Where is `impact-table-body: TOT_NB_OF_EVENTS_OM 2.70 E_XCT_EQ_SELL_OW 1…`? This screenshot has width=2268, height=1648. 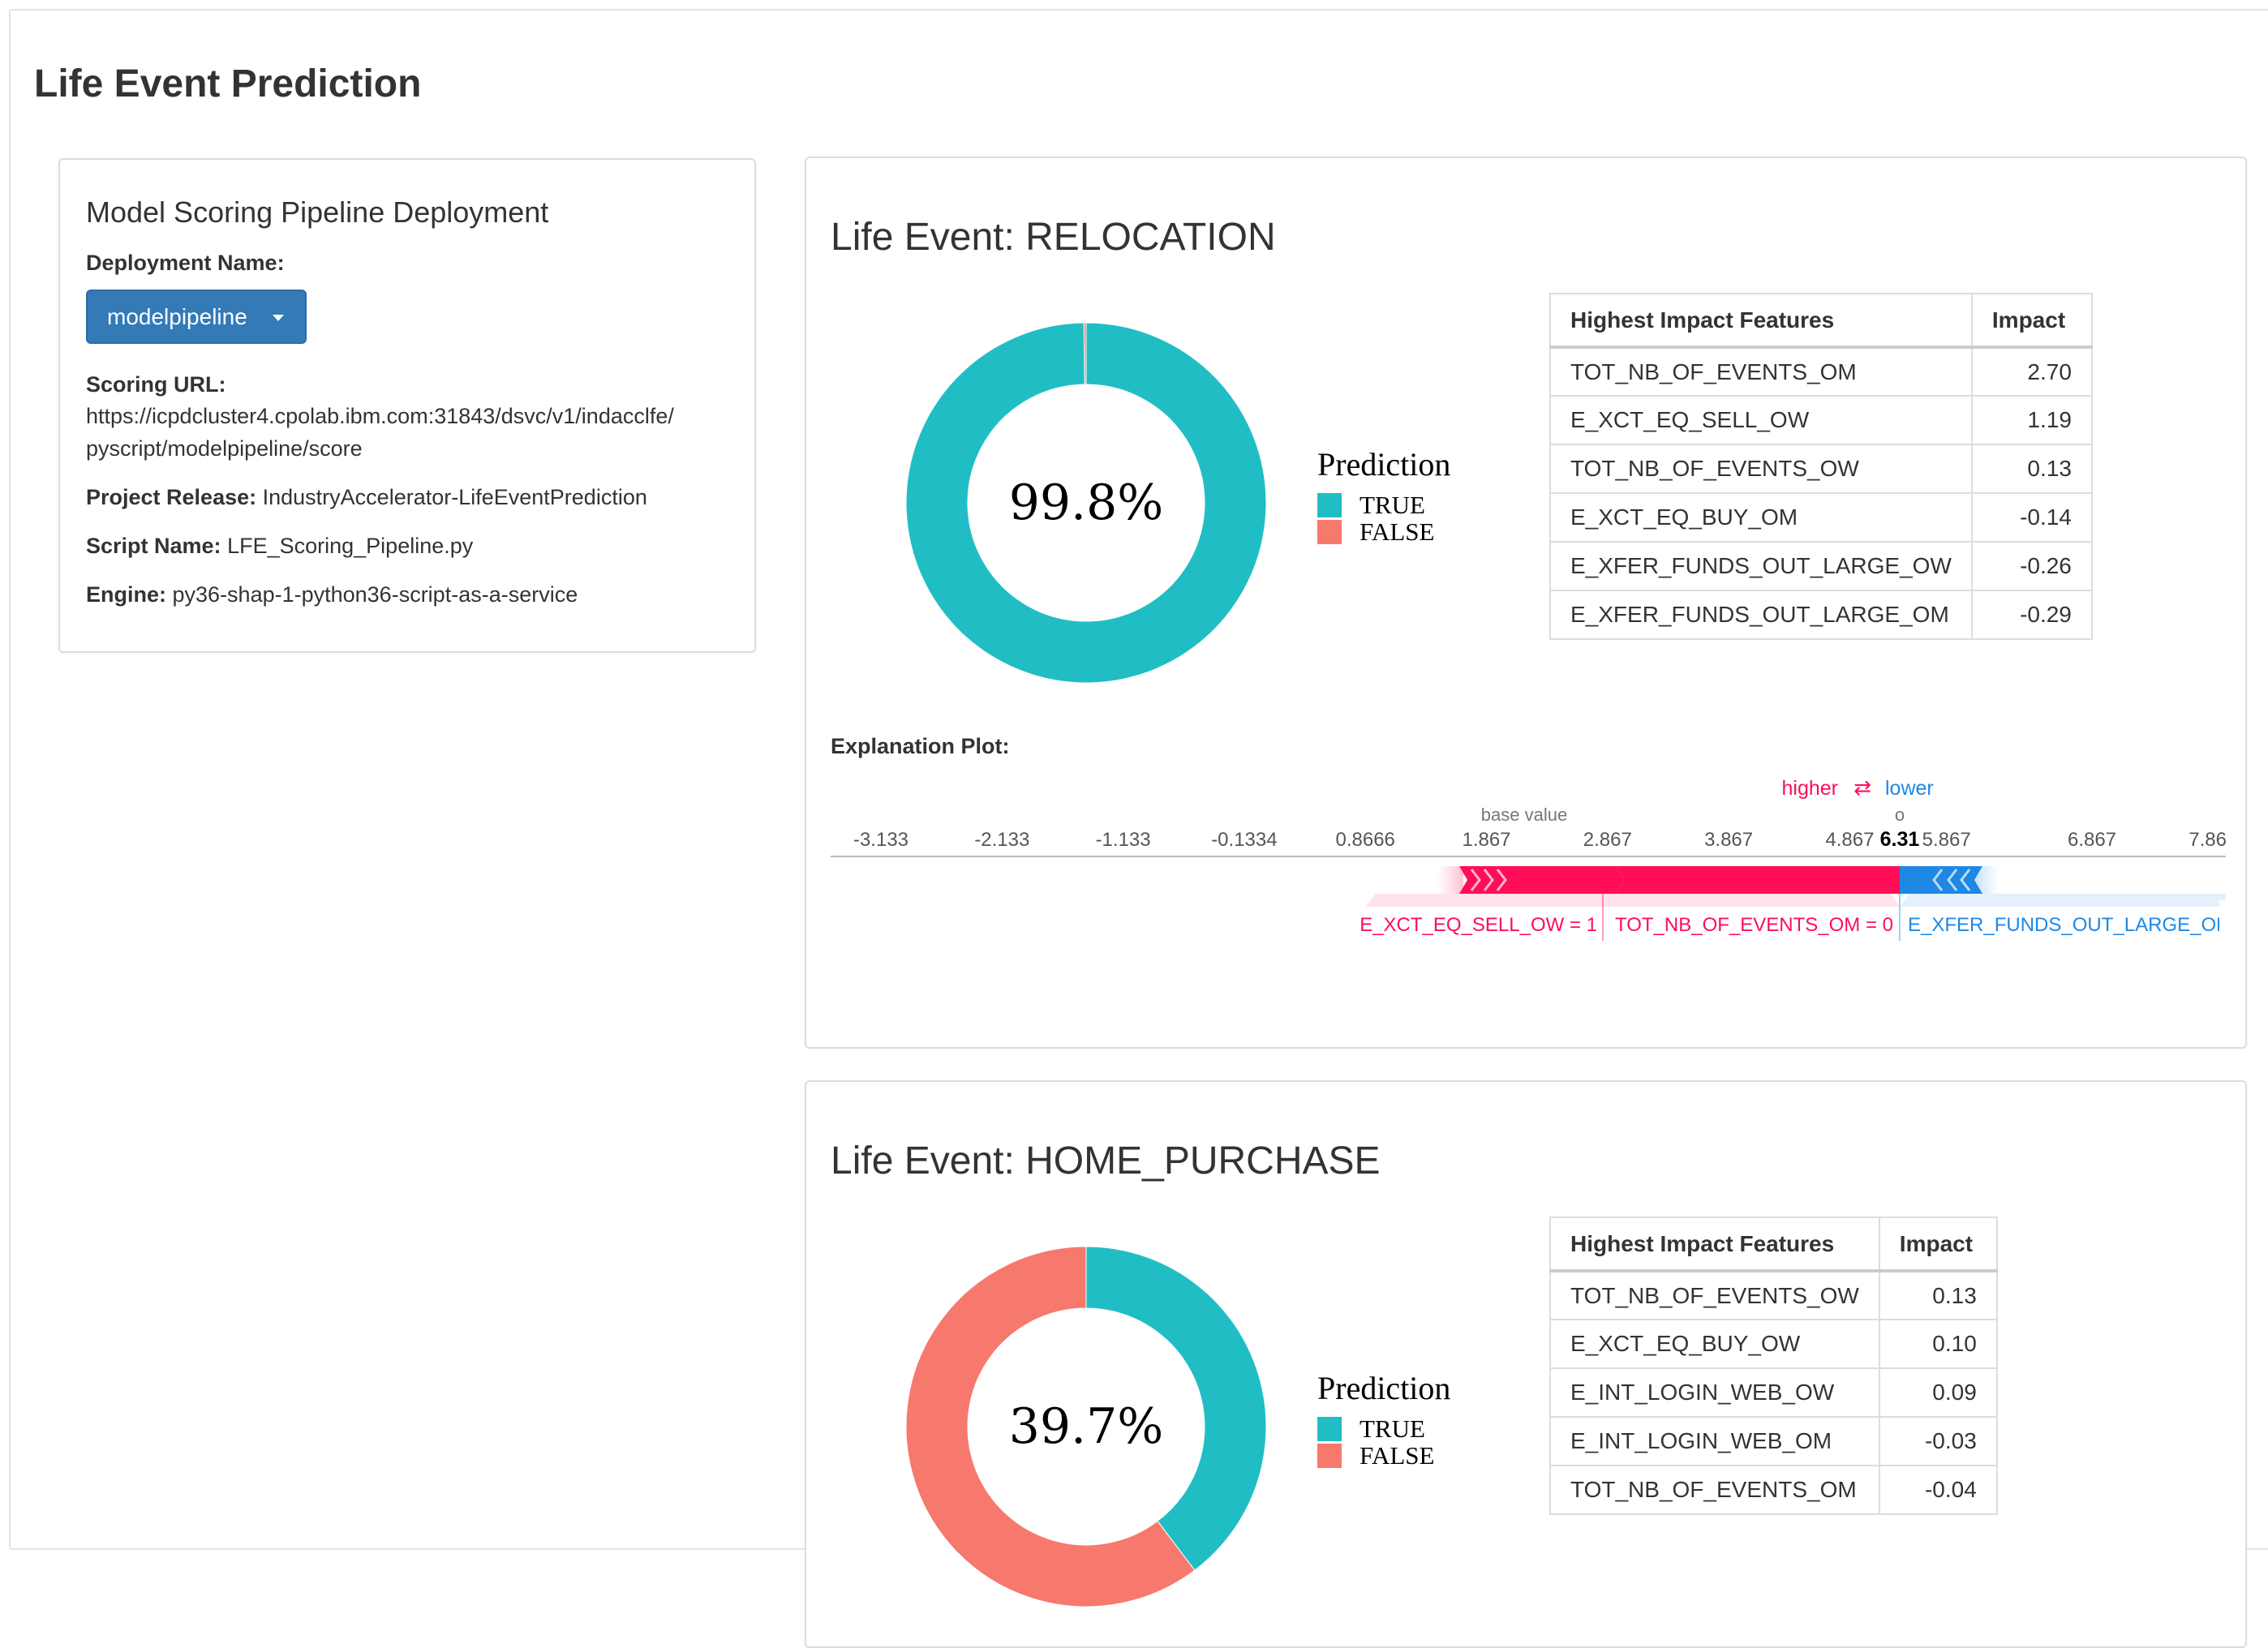 impact-table-body: TOT_NB_OF_EVENTS_OM 2.70 E_XCT_EQ_SELL_OW 1… is located at coordinates (1821, 493).